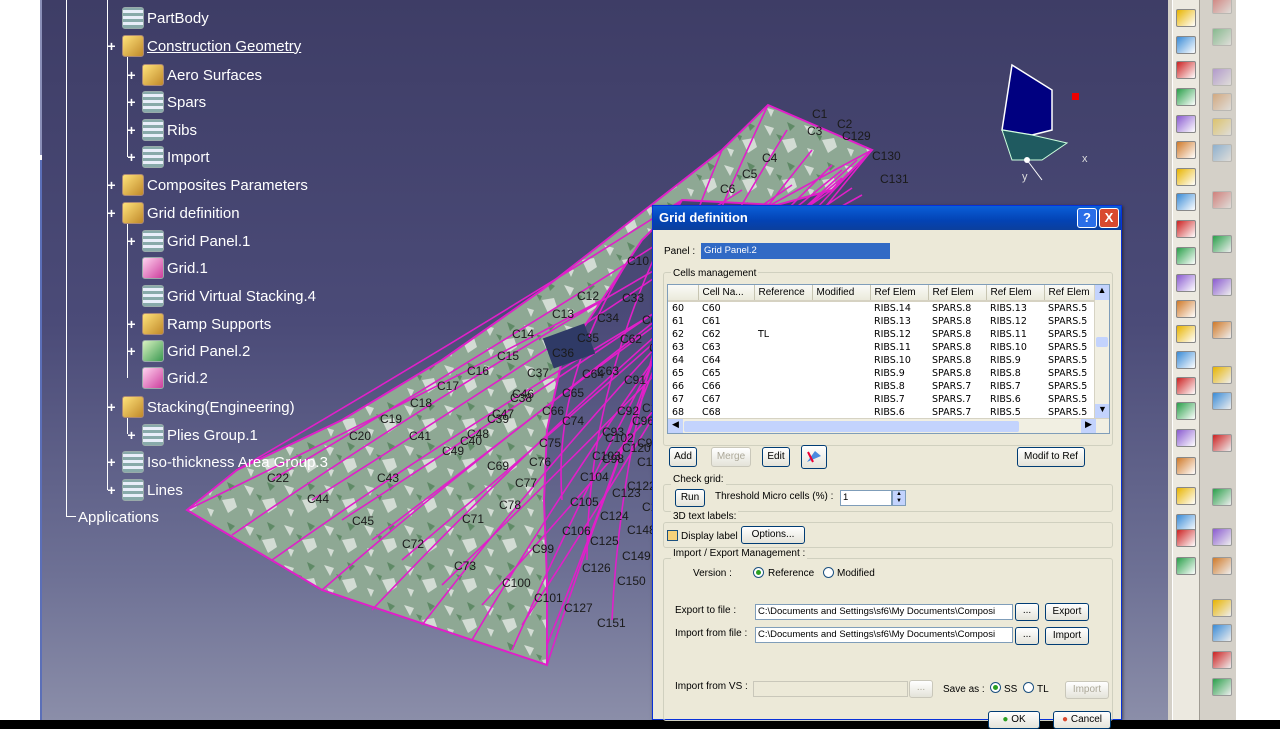 This screenshot has height=729, width=1280. I want to click on version-modified-radio, so click(828, 572).